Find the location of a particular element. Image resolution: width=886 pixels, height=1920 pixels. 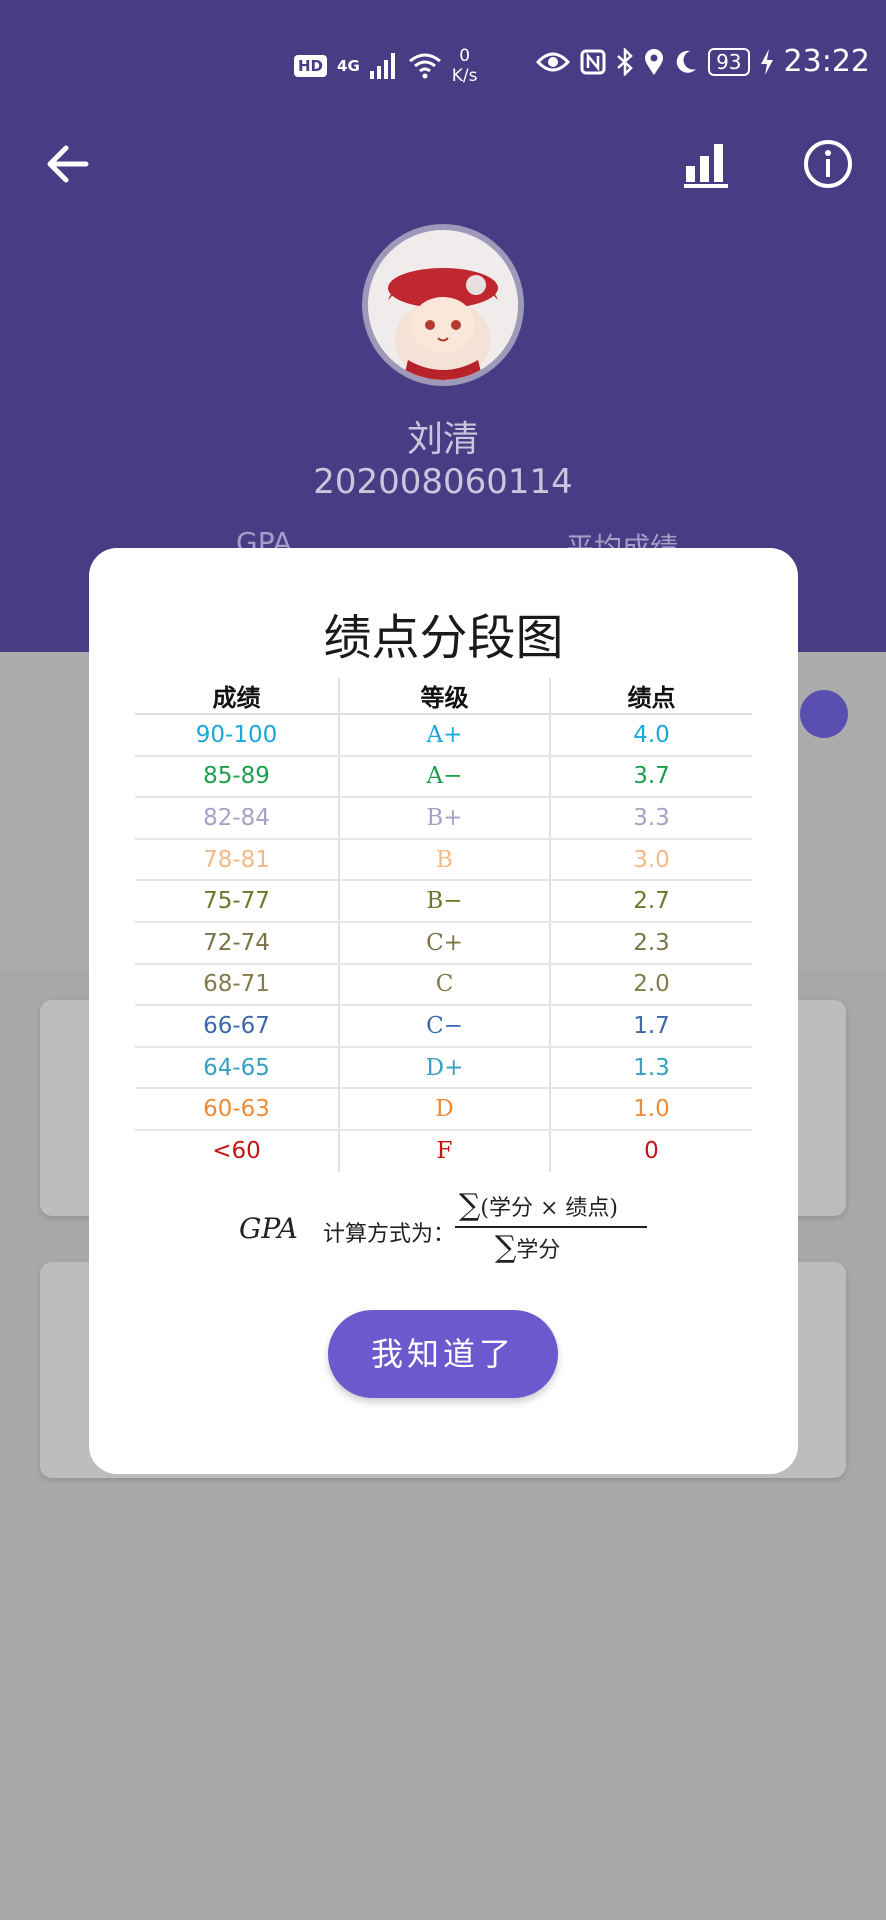

point-cell: 0 is located at coordinates (651, 1151).